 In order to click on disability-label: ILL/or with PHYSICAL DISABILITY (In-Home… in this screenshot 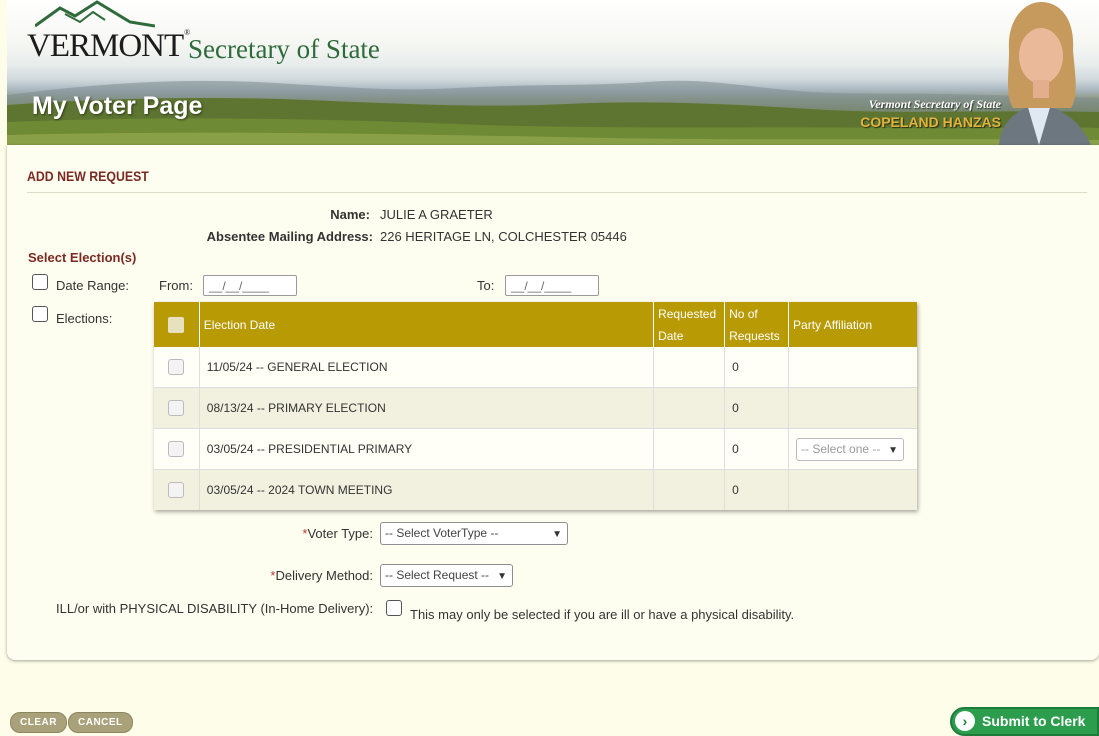, I will do `click(215, 608)`.